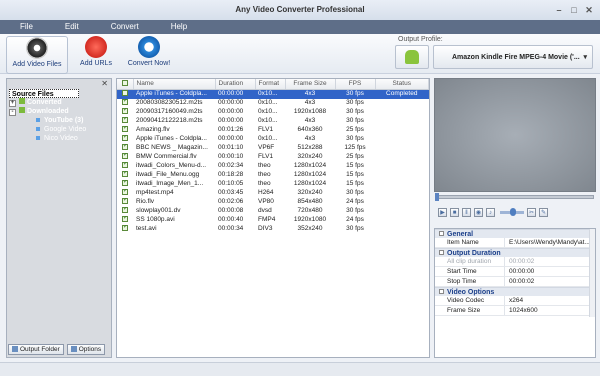 Image resolution: width=600 pixels, height=376 pixels. What do you see at coordinates (146, 228) in the screenshot?
I see `cell-name: test.avi` at bounding box center [146, 228].